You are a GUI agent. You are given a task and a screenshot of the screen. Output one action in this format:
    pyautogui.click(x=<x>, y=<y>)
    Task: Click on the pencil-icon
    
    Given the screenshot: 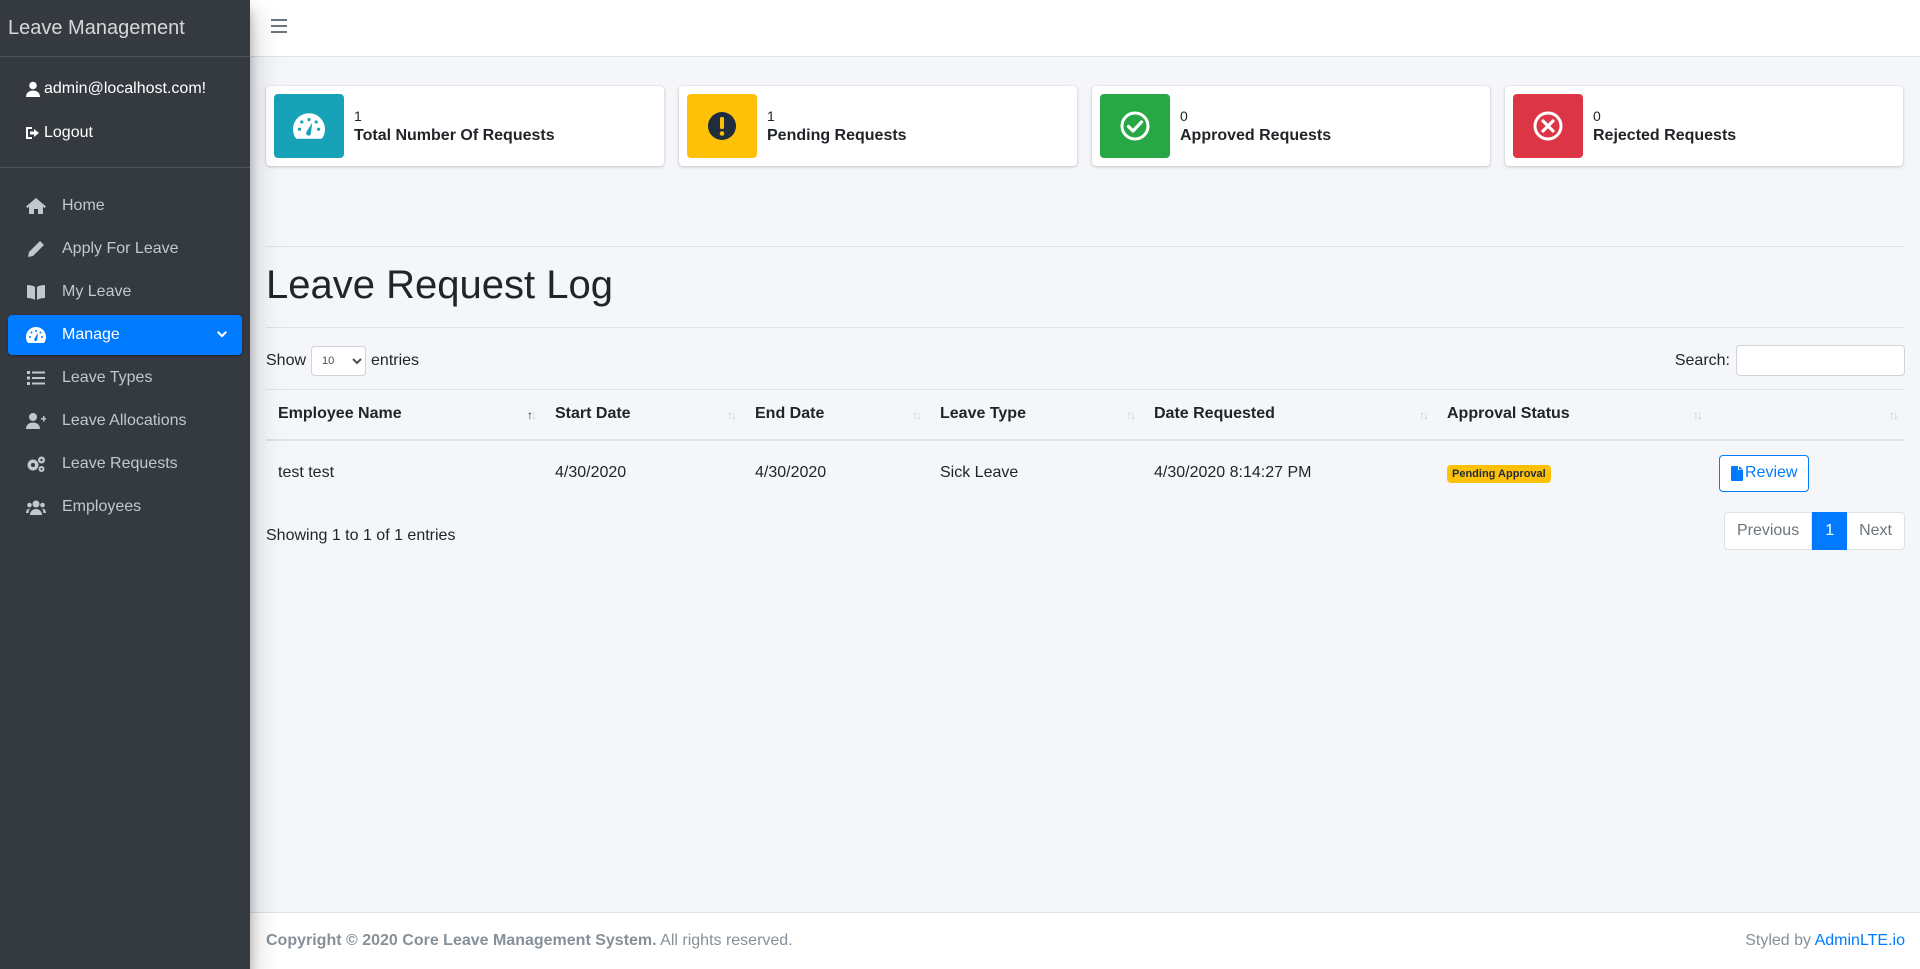 What is the action you would take?
    pyautogui.click(x=36, y=249)
    